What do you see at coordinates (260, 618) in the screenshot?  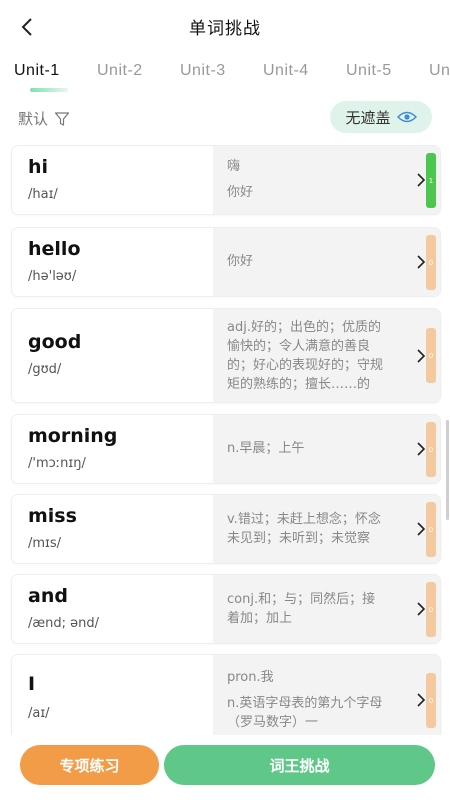 I see `meaning-line: 着加；加上` at bounding box center [260, 618].